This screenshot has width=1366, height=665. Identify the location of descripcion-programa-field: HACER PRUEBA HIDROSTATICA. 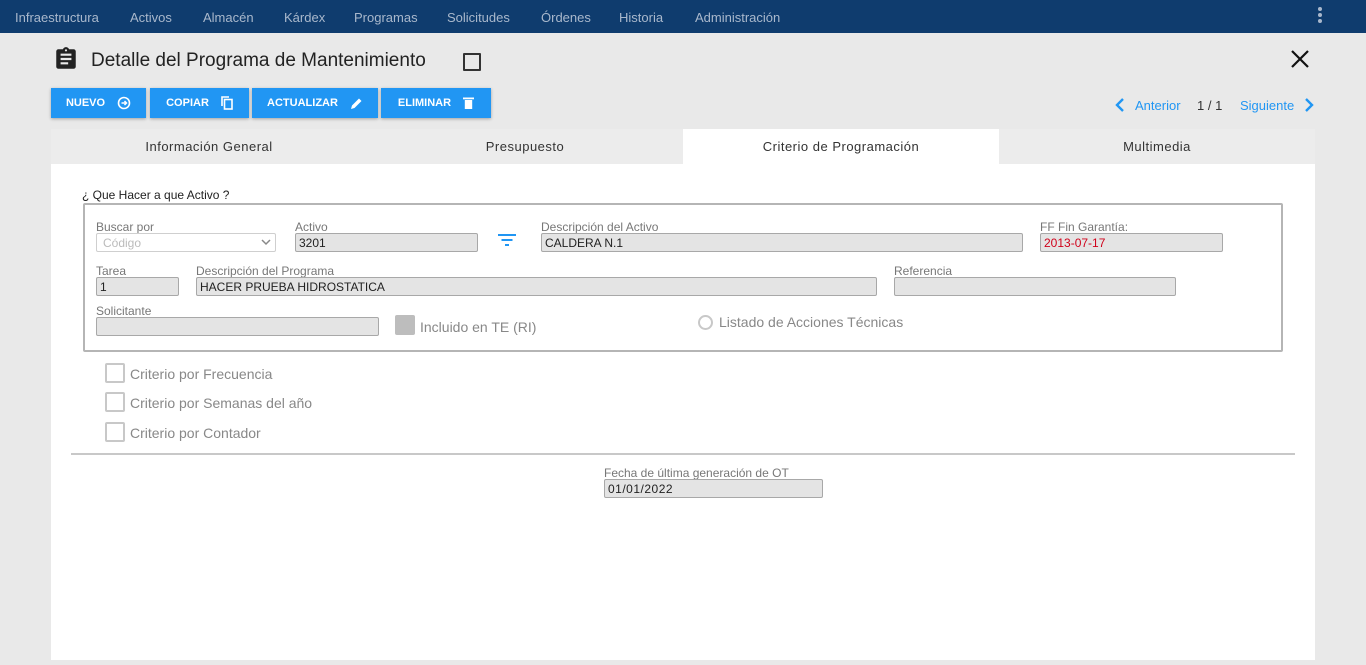
(536, 286).